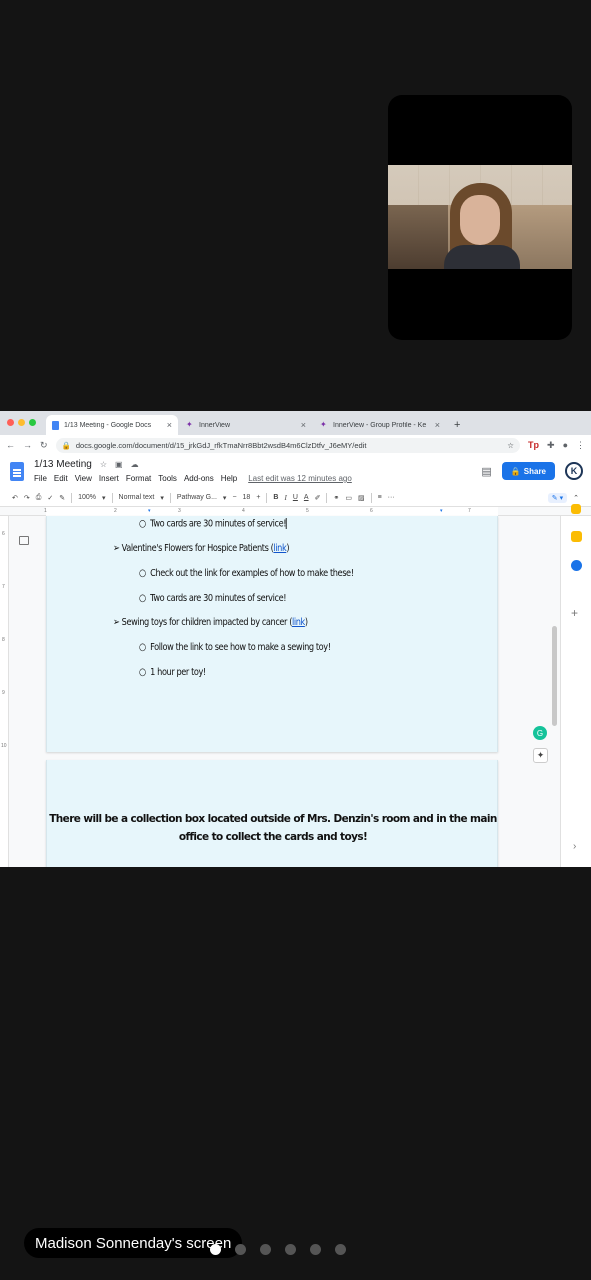  I want to click on calendar-icon, so click(576, 509).